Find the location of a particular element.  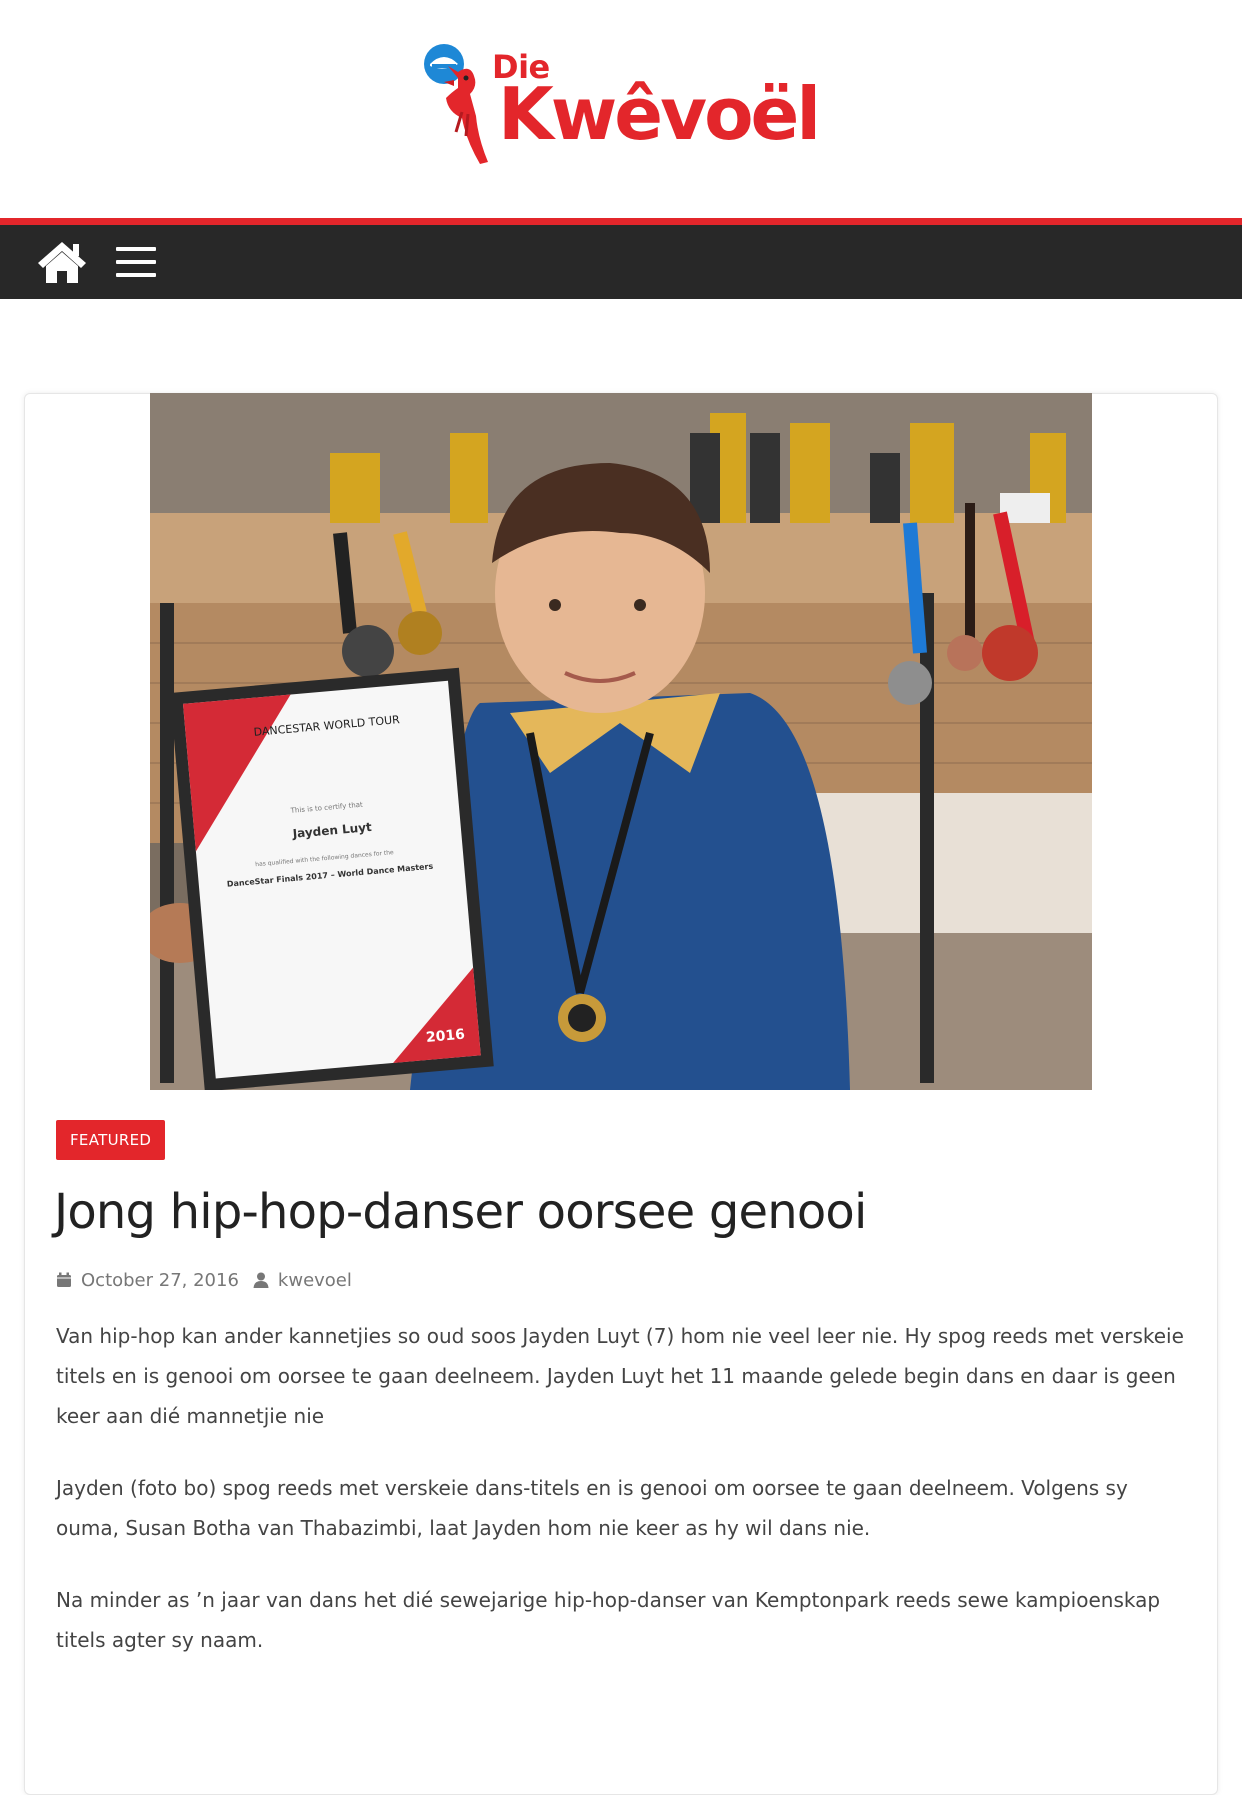

site-header: Die Kwêvoël is located at coordinates (621, 109).